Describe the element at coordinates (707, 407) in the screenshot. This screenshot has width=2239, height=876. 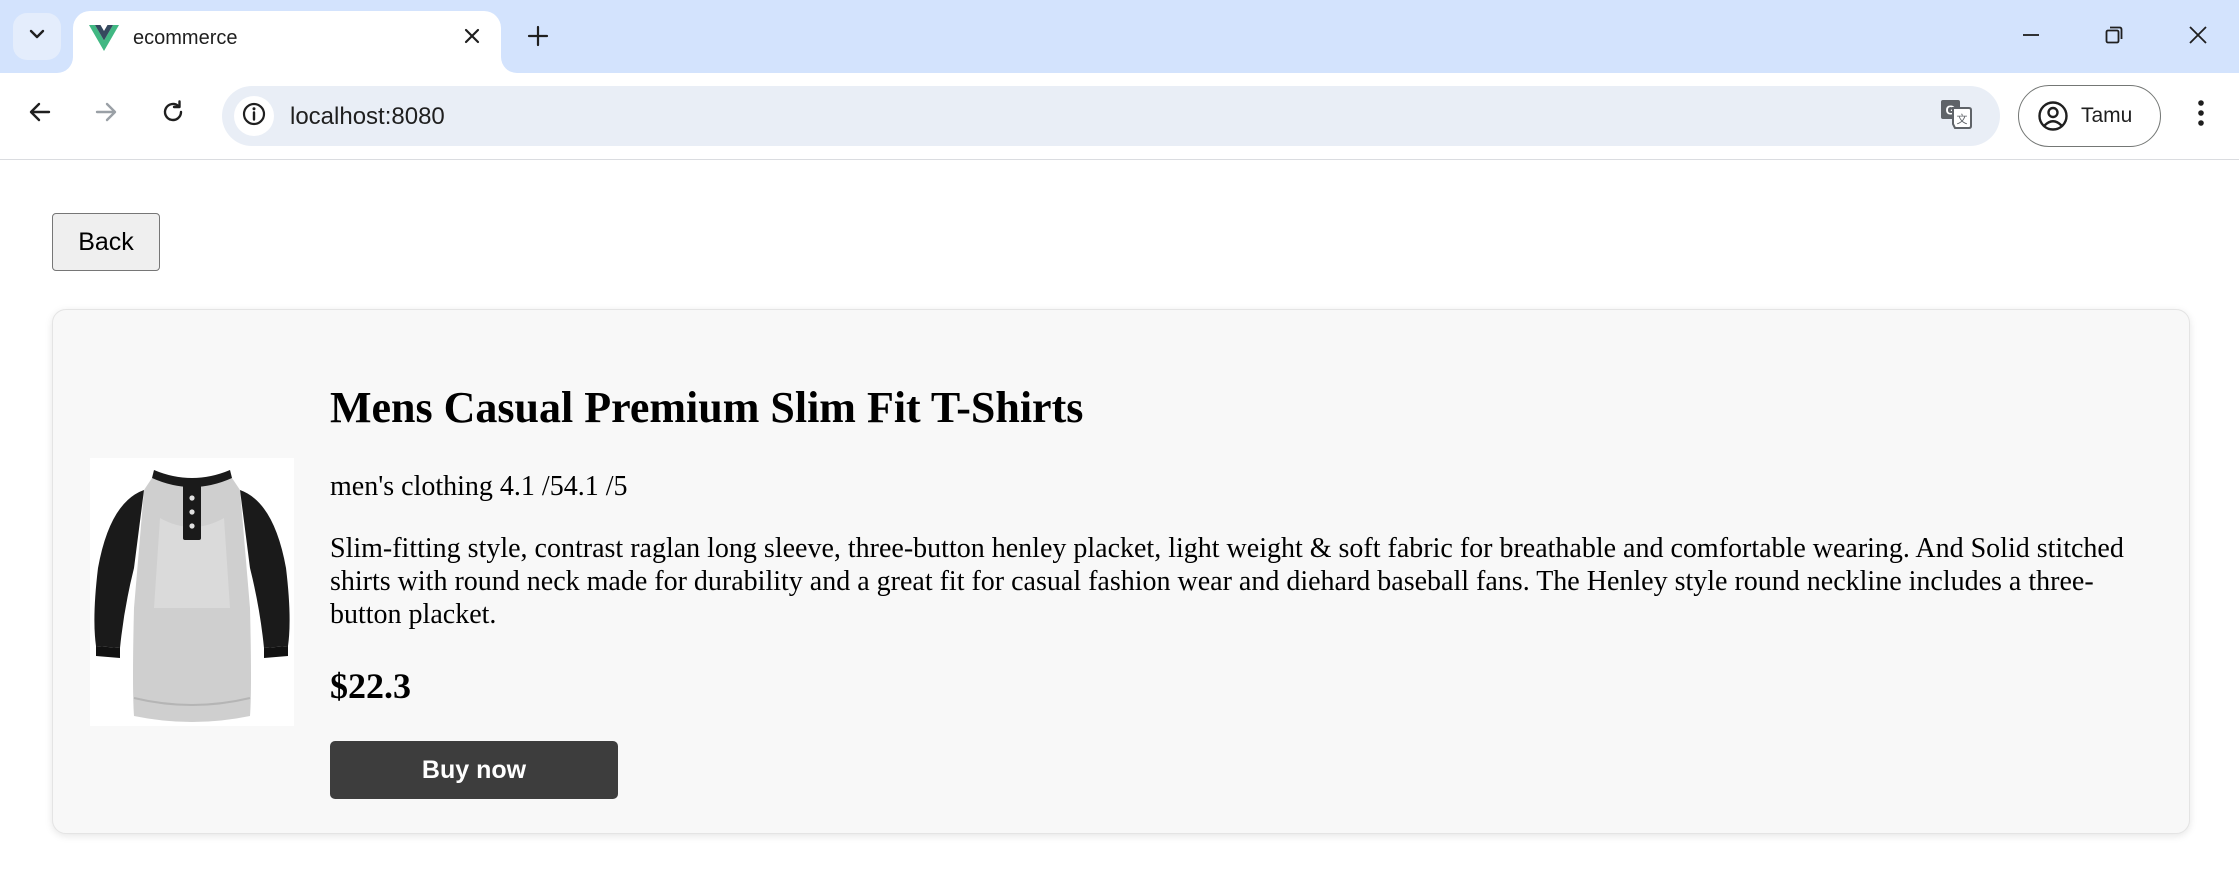
I see `product-title: Mens Casual Premium Slim Fit T-Shirts` at that location.